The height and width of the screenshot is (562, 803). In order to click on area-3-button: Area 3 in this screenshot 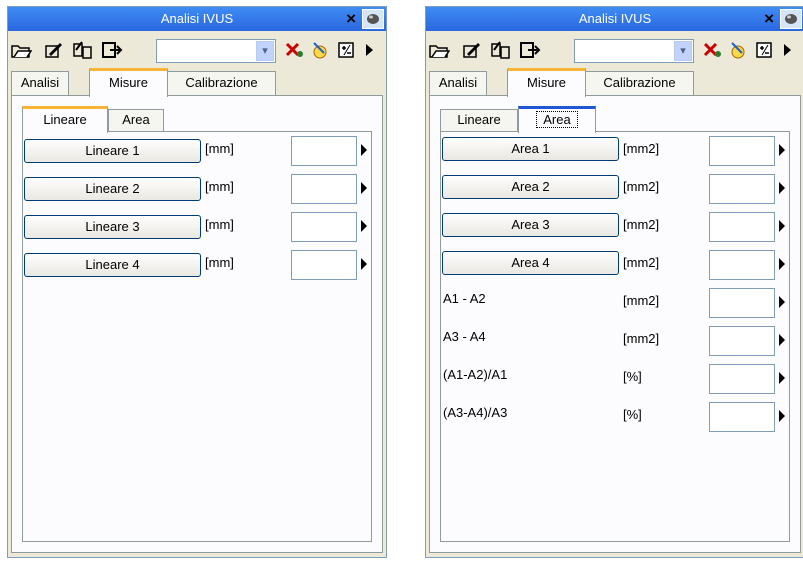, I will do `click(530, 225)`.